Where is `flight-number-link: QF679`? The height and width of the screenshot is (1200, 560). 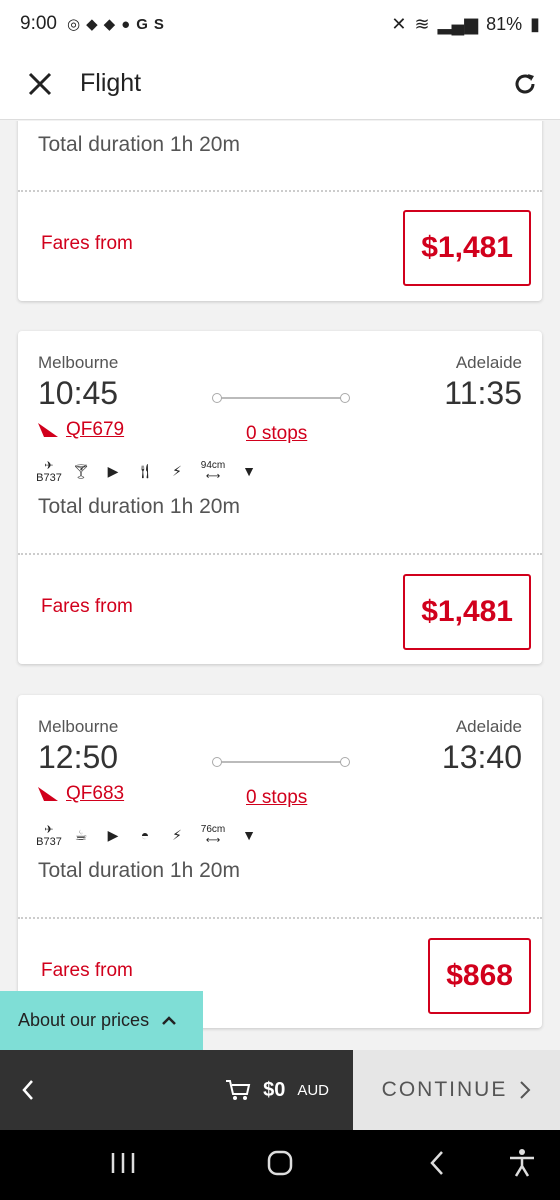 flight-number-link: QF679 is located at coordinates (95, 430).